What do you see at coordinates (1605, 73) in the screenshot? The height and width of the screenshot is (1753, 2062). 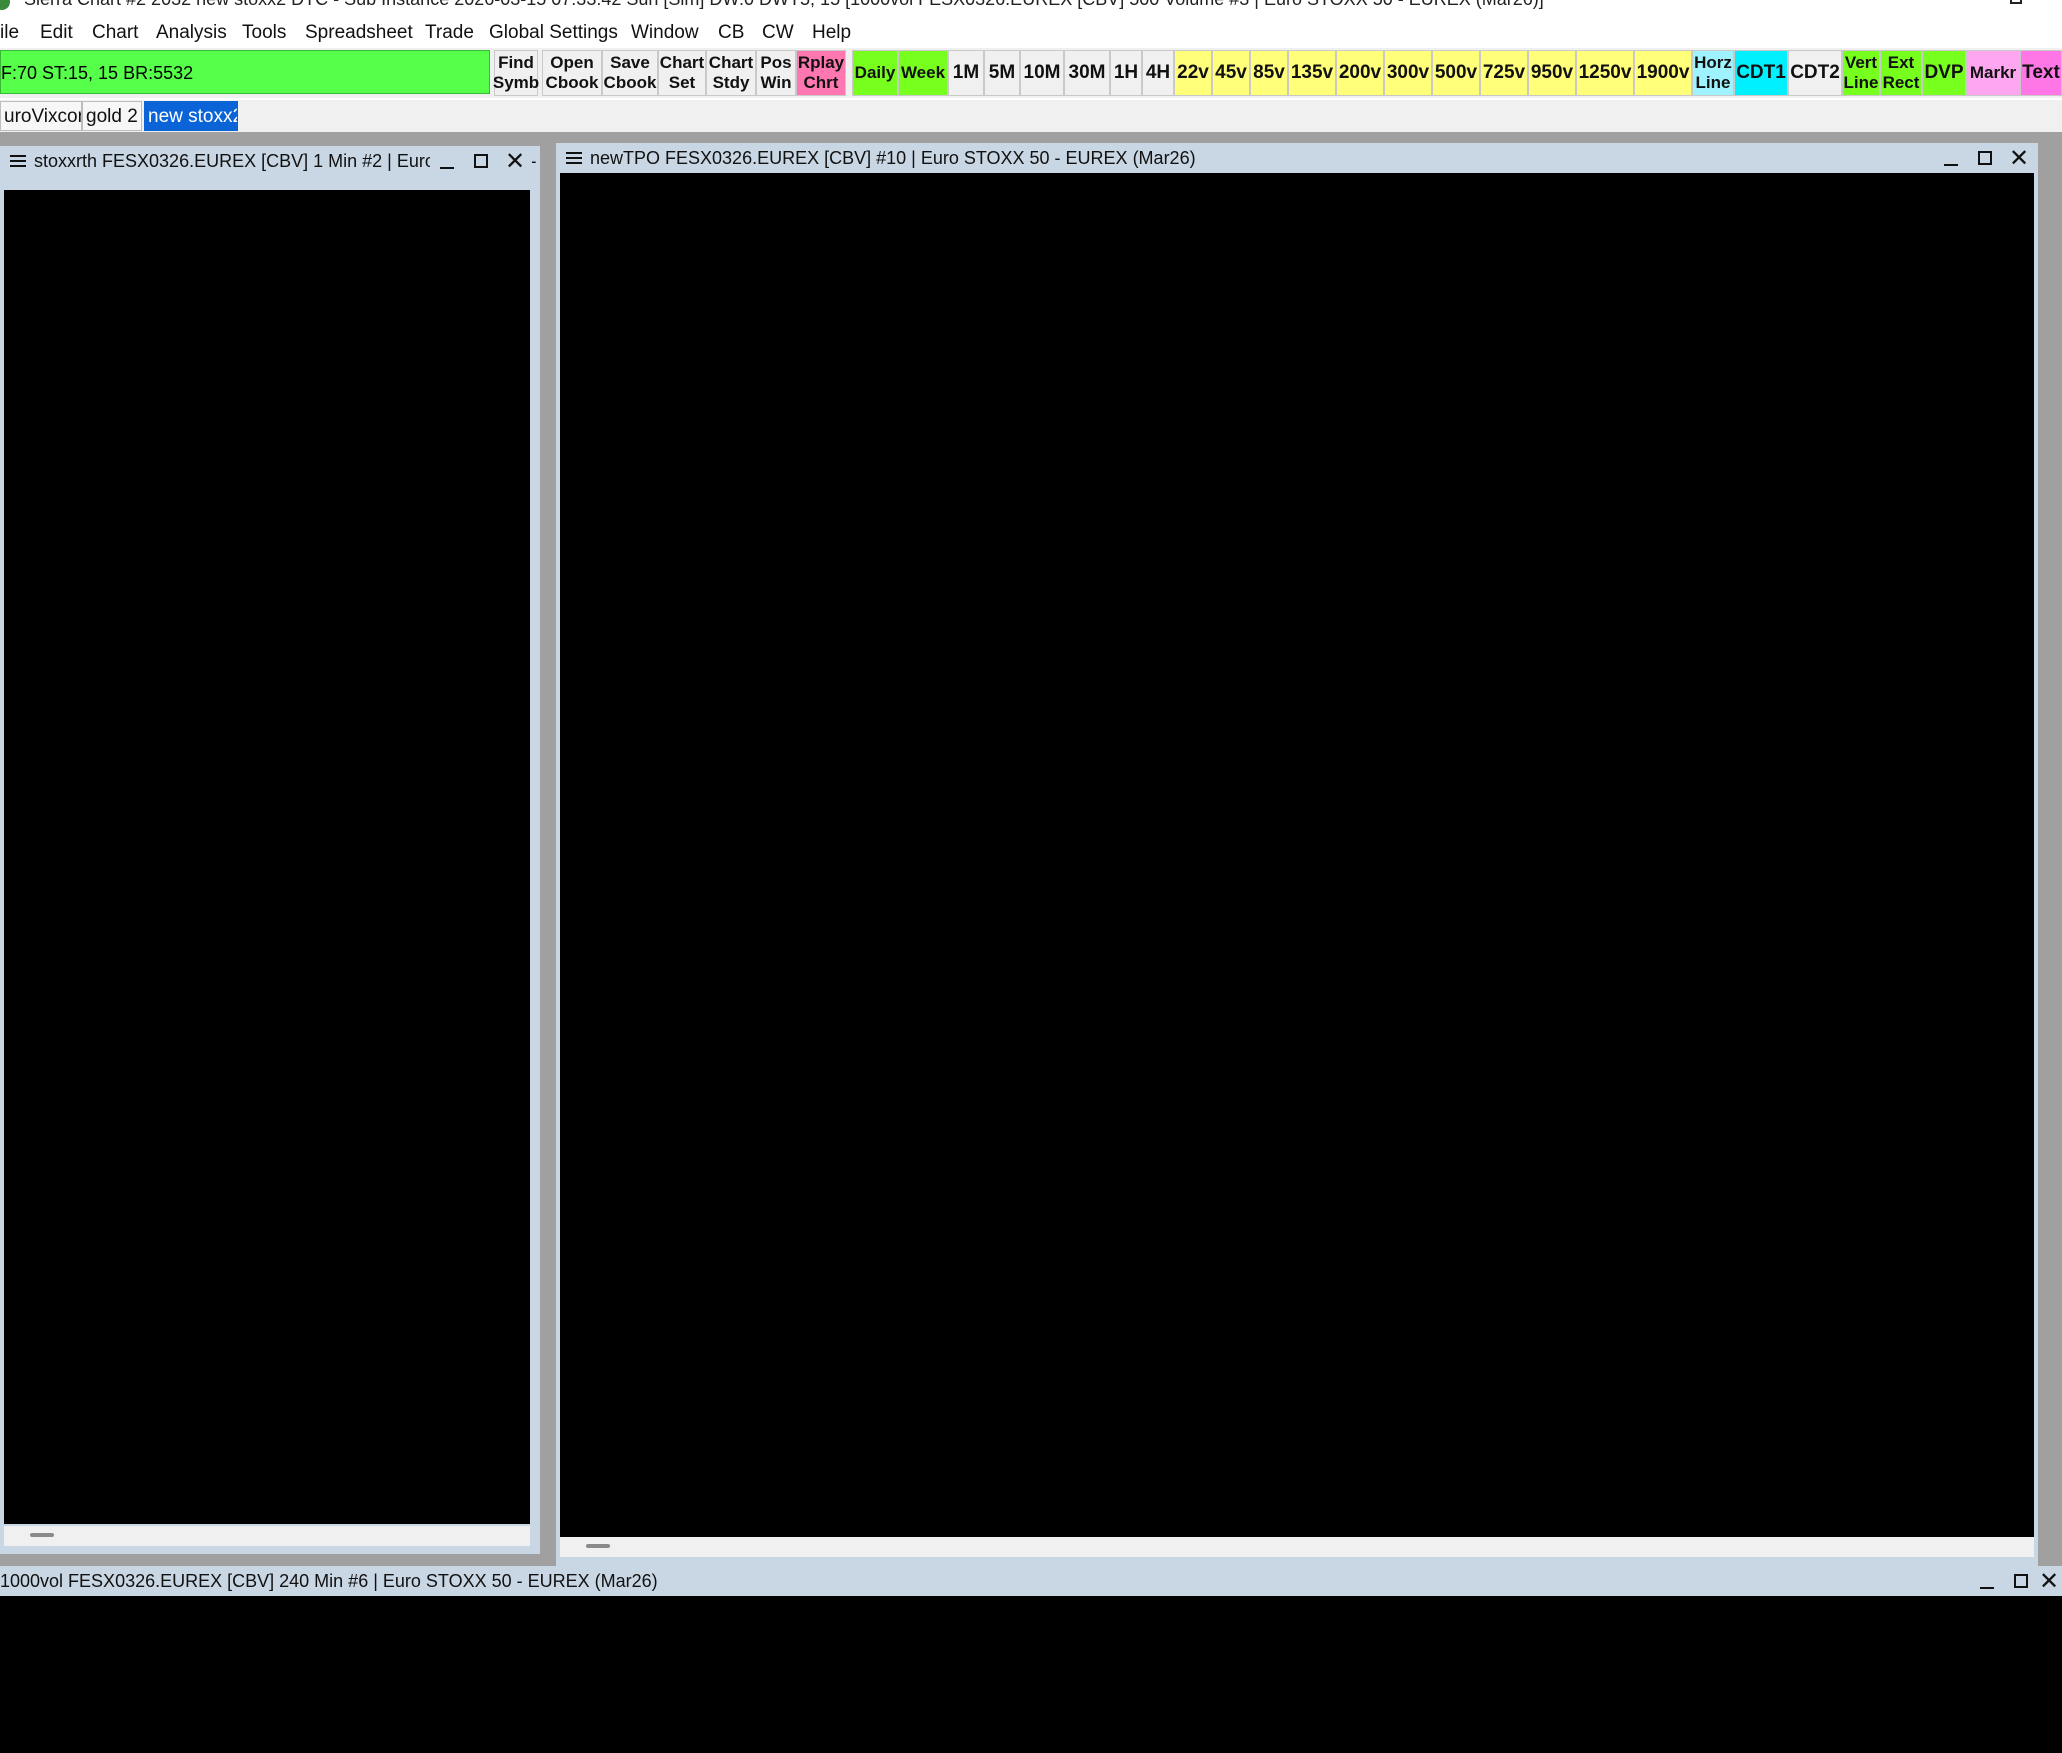 I see `vol-1250v-button: 1250v` at bounding box center [1605, 73].